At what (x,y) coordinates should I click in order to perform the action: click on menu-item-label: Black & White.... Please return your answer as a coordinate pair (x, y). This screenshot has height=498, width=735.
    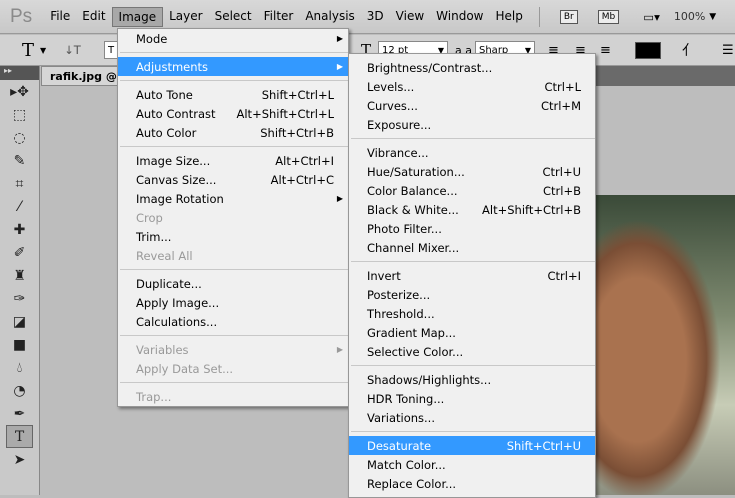
    Looking at the image, I should click on (413, 209).